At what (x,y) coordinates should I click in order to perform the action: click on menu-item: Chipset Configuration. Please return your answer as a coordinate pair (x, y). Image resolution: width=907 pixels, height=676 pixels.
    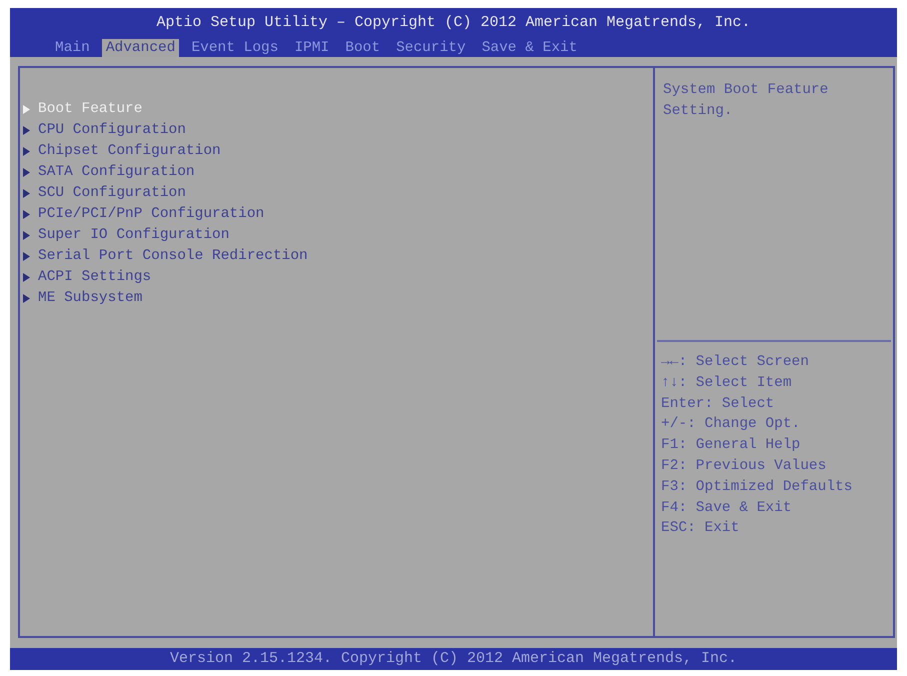
    Looking at the image, I should click on (338, 151).